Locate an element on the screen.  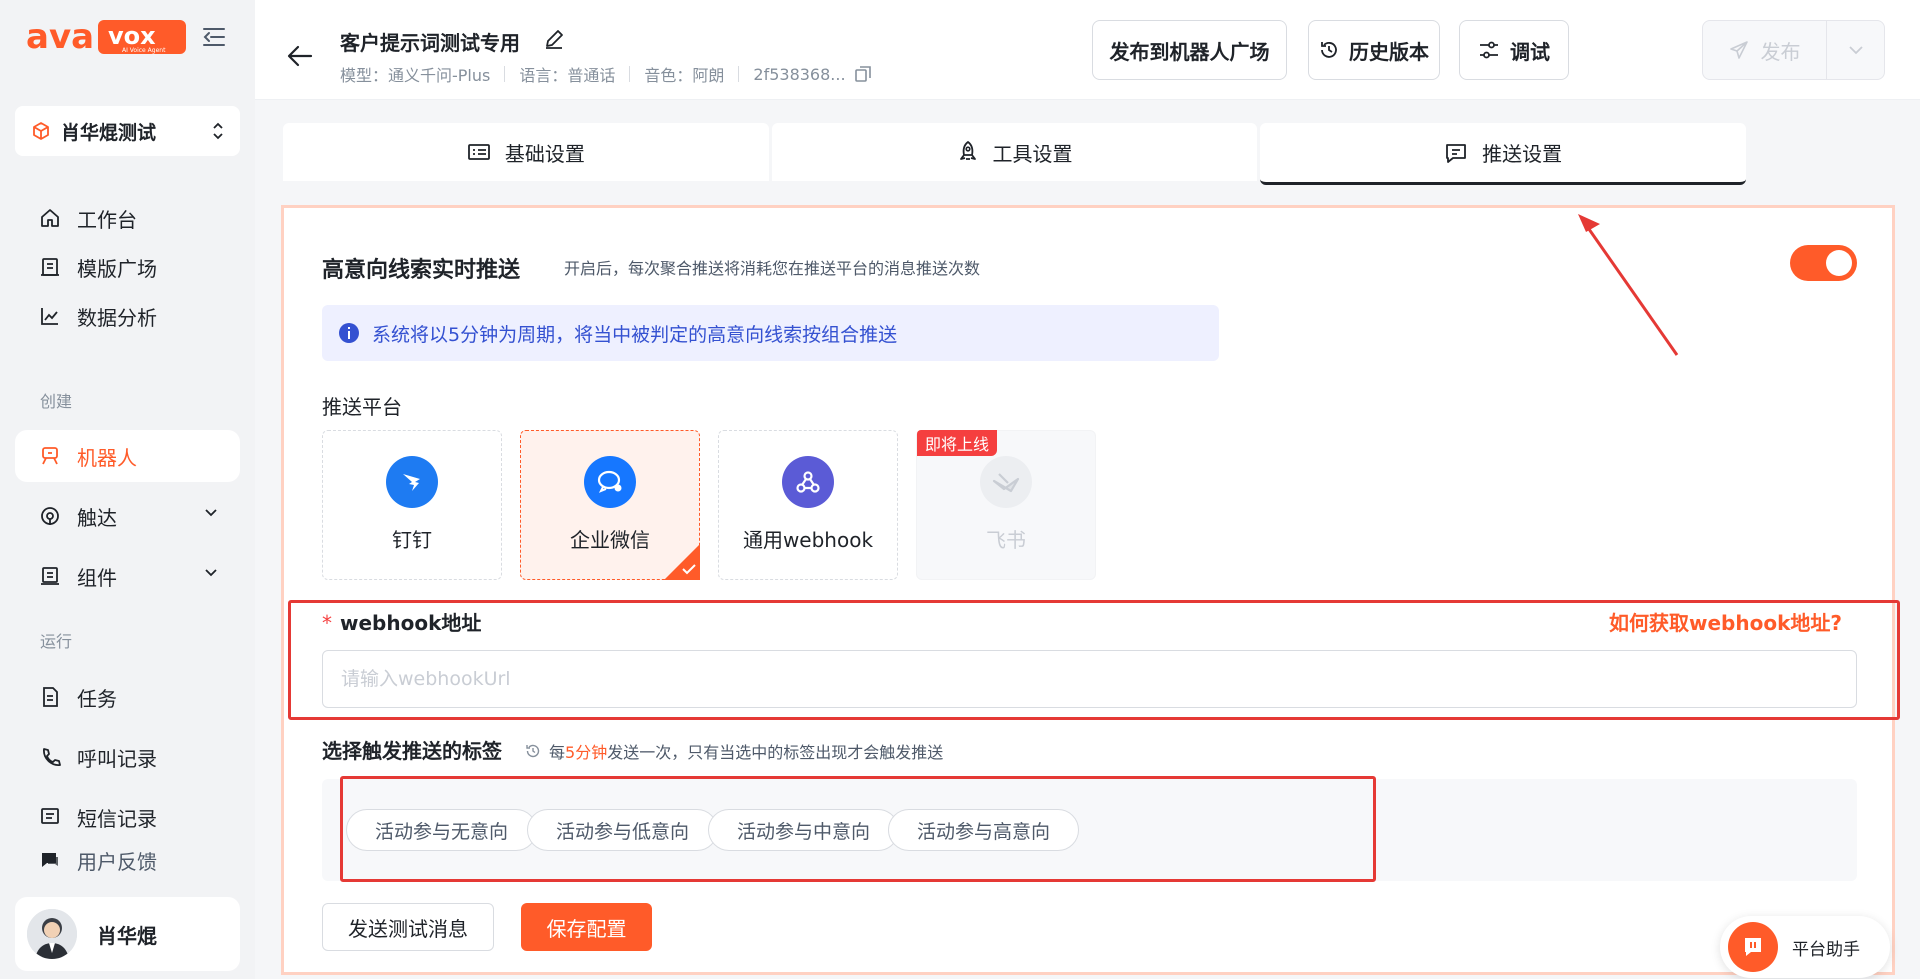
sidebar-item-workbench: 工作台 is located at coordinates (127, 218).